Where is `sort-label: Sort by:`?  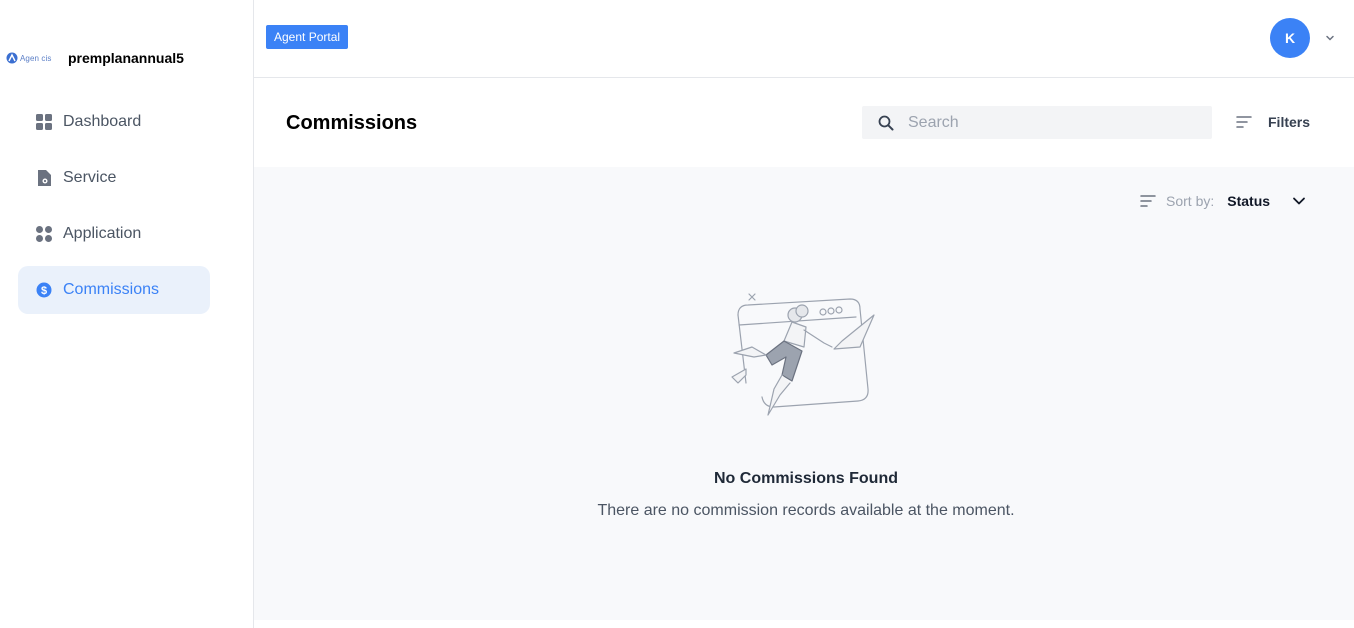
sort-label: Sort by: is located at coordinates (1190, 201).